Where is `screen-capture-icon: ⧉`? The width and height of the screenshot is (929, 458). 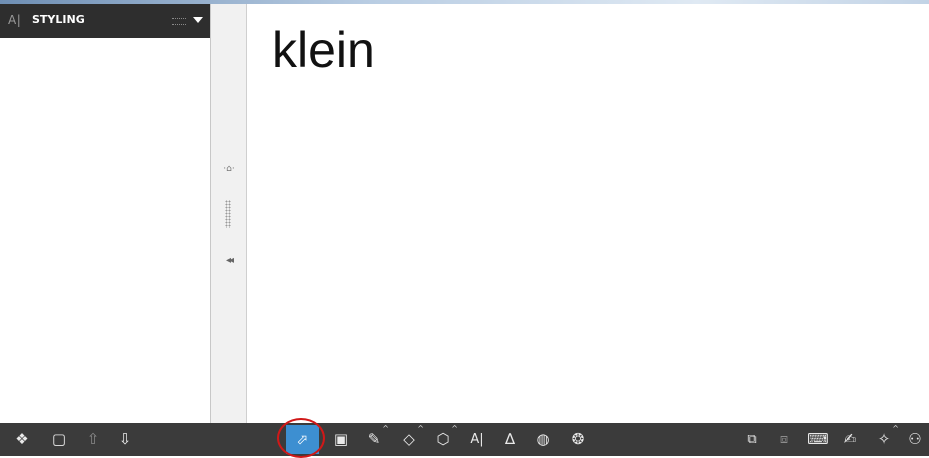
screen-capture-icon: ⧉ is located at coordinates (752, 439).